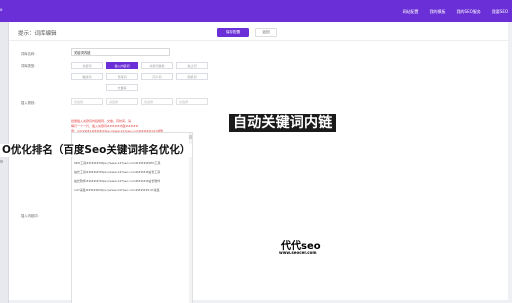 The image size is (512, 303). What do you see at coordinates (500, 12) in the screenshot?
I see `top-nav-item-seo: 我要SEO` at bounding box center [500, 12].